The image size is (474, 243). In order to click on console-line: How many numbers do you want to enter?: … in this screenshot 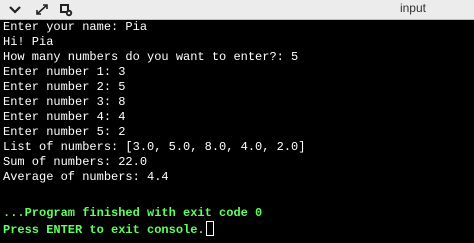, I will do `click(151, 57)`.